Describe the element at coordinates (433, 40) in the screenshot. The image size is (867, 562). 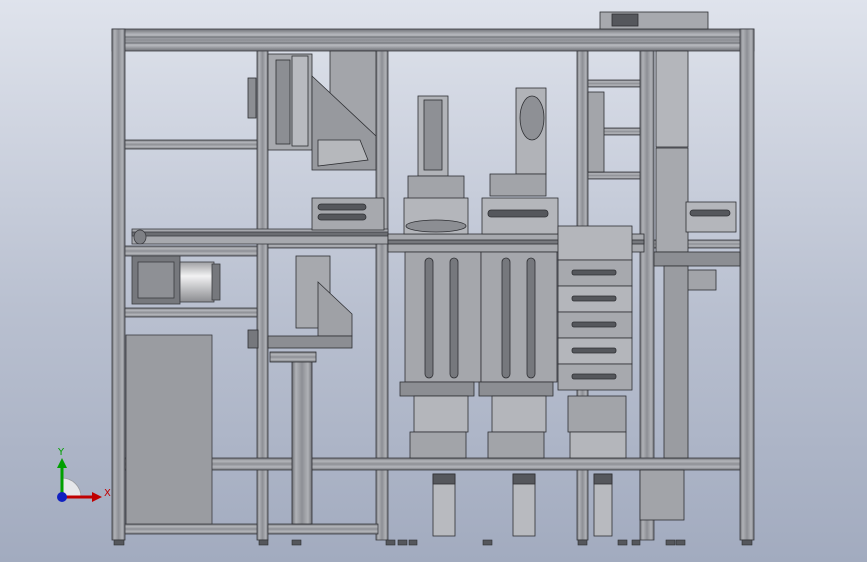
I see `top-beam` at that location.